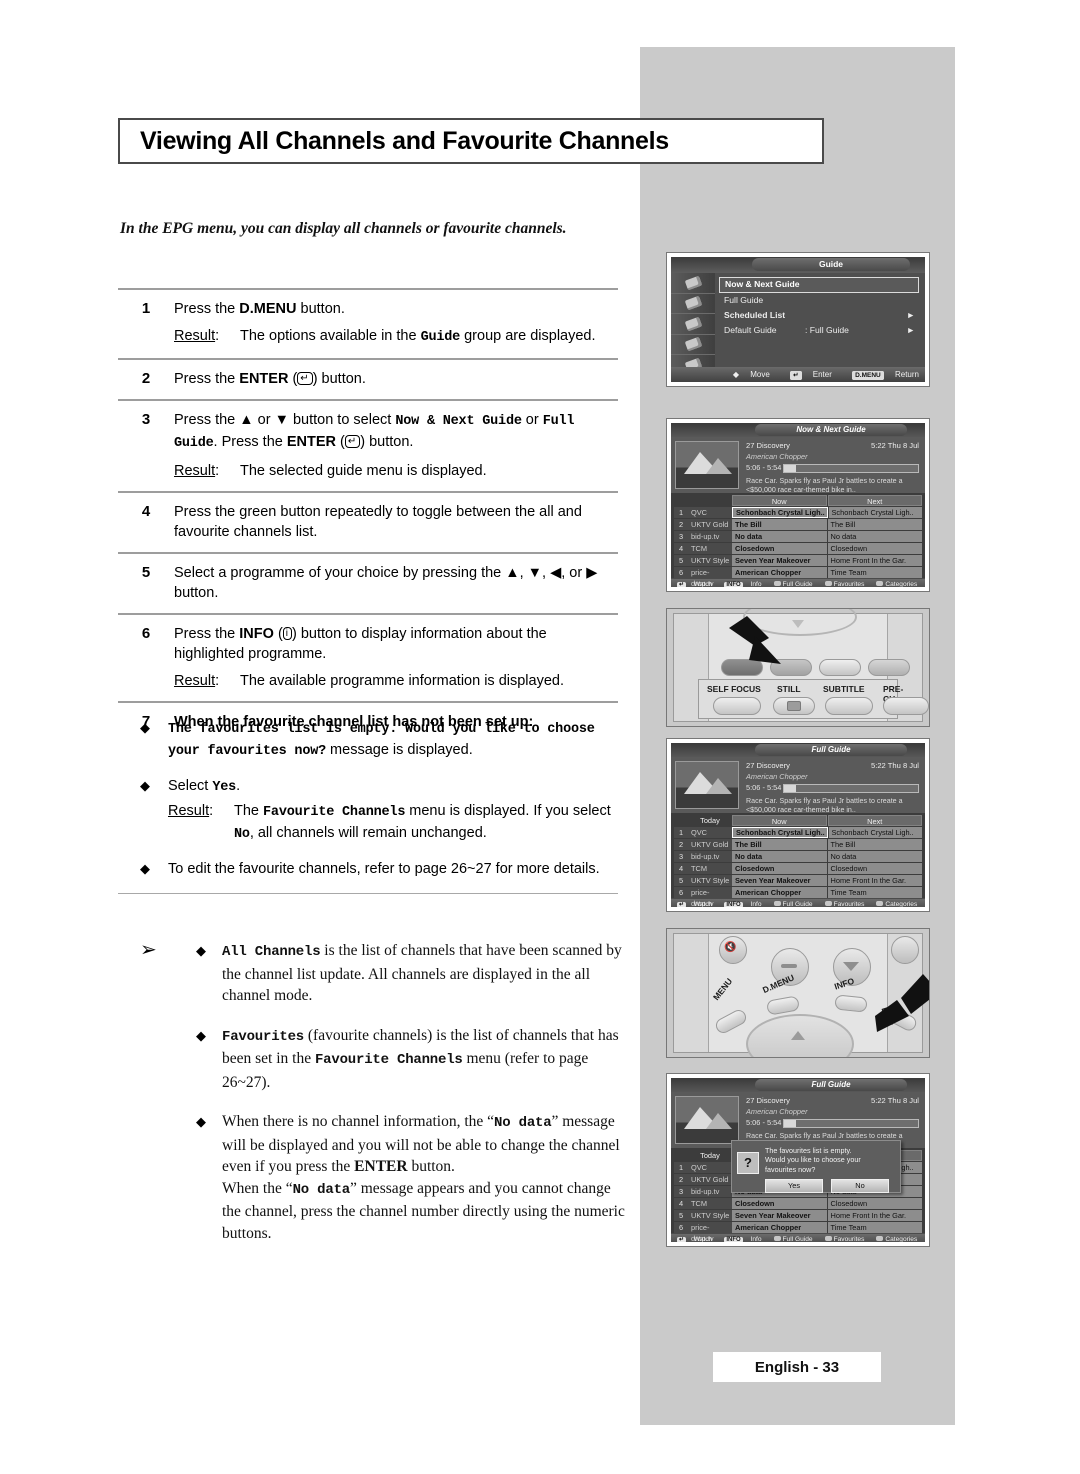 This screenshot has height=1474, width=1080. Describe the element at coordinates (831, 1085) in the screenshot. I see `osd-title: Full Guide` at that location.